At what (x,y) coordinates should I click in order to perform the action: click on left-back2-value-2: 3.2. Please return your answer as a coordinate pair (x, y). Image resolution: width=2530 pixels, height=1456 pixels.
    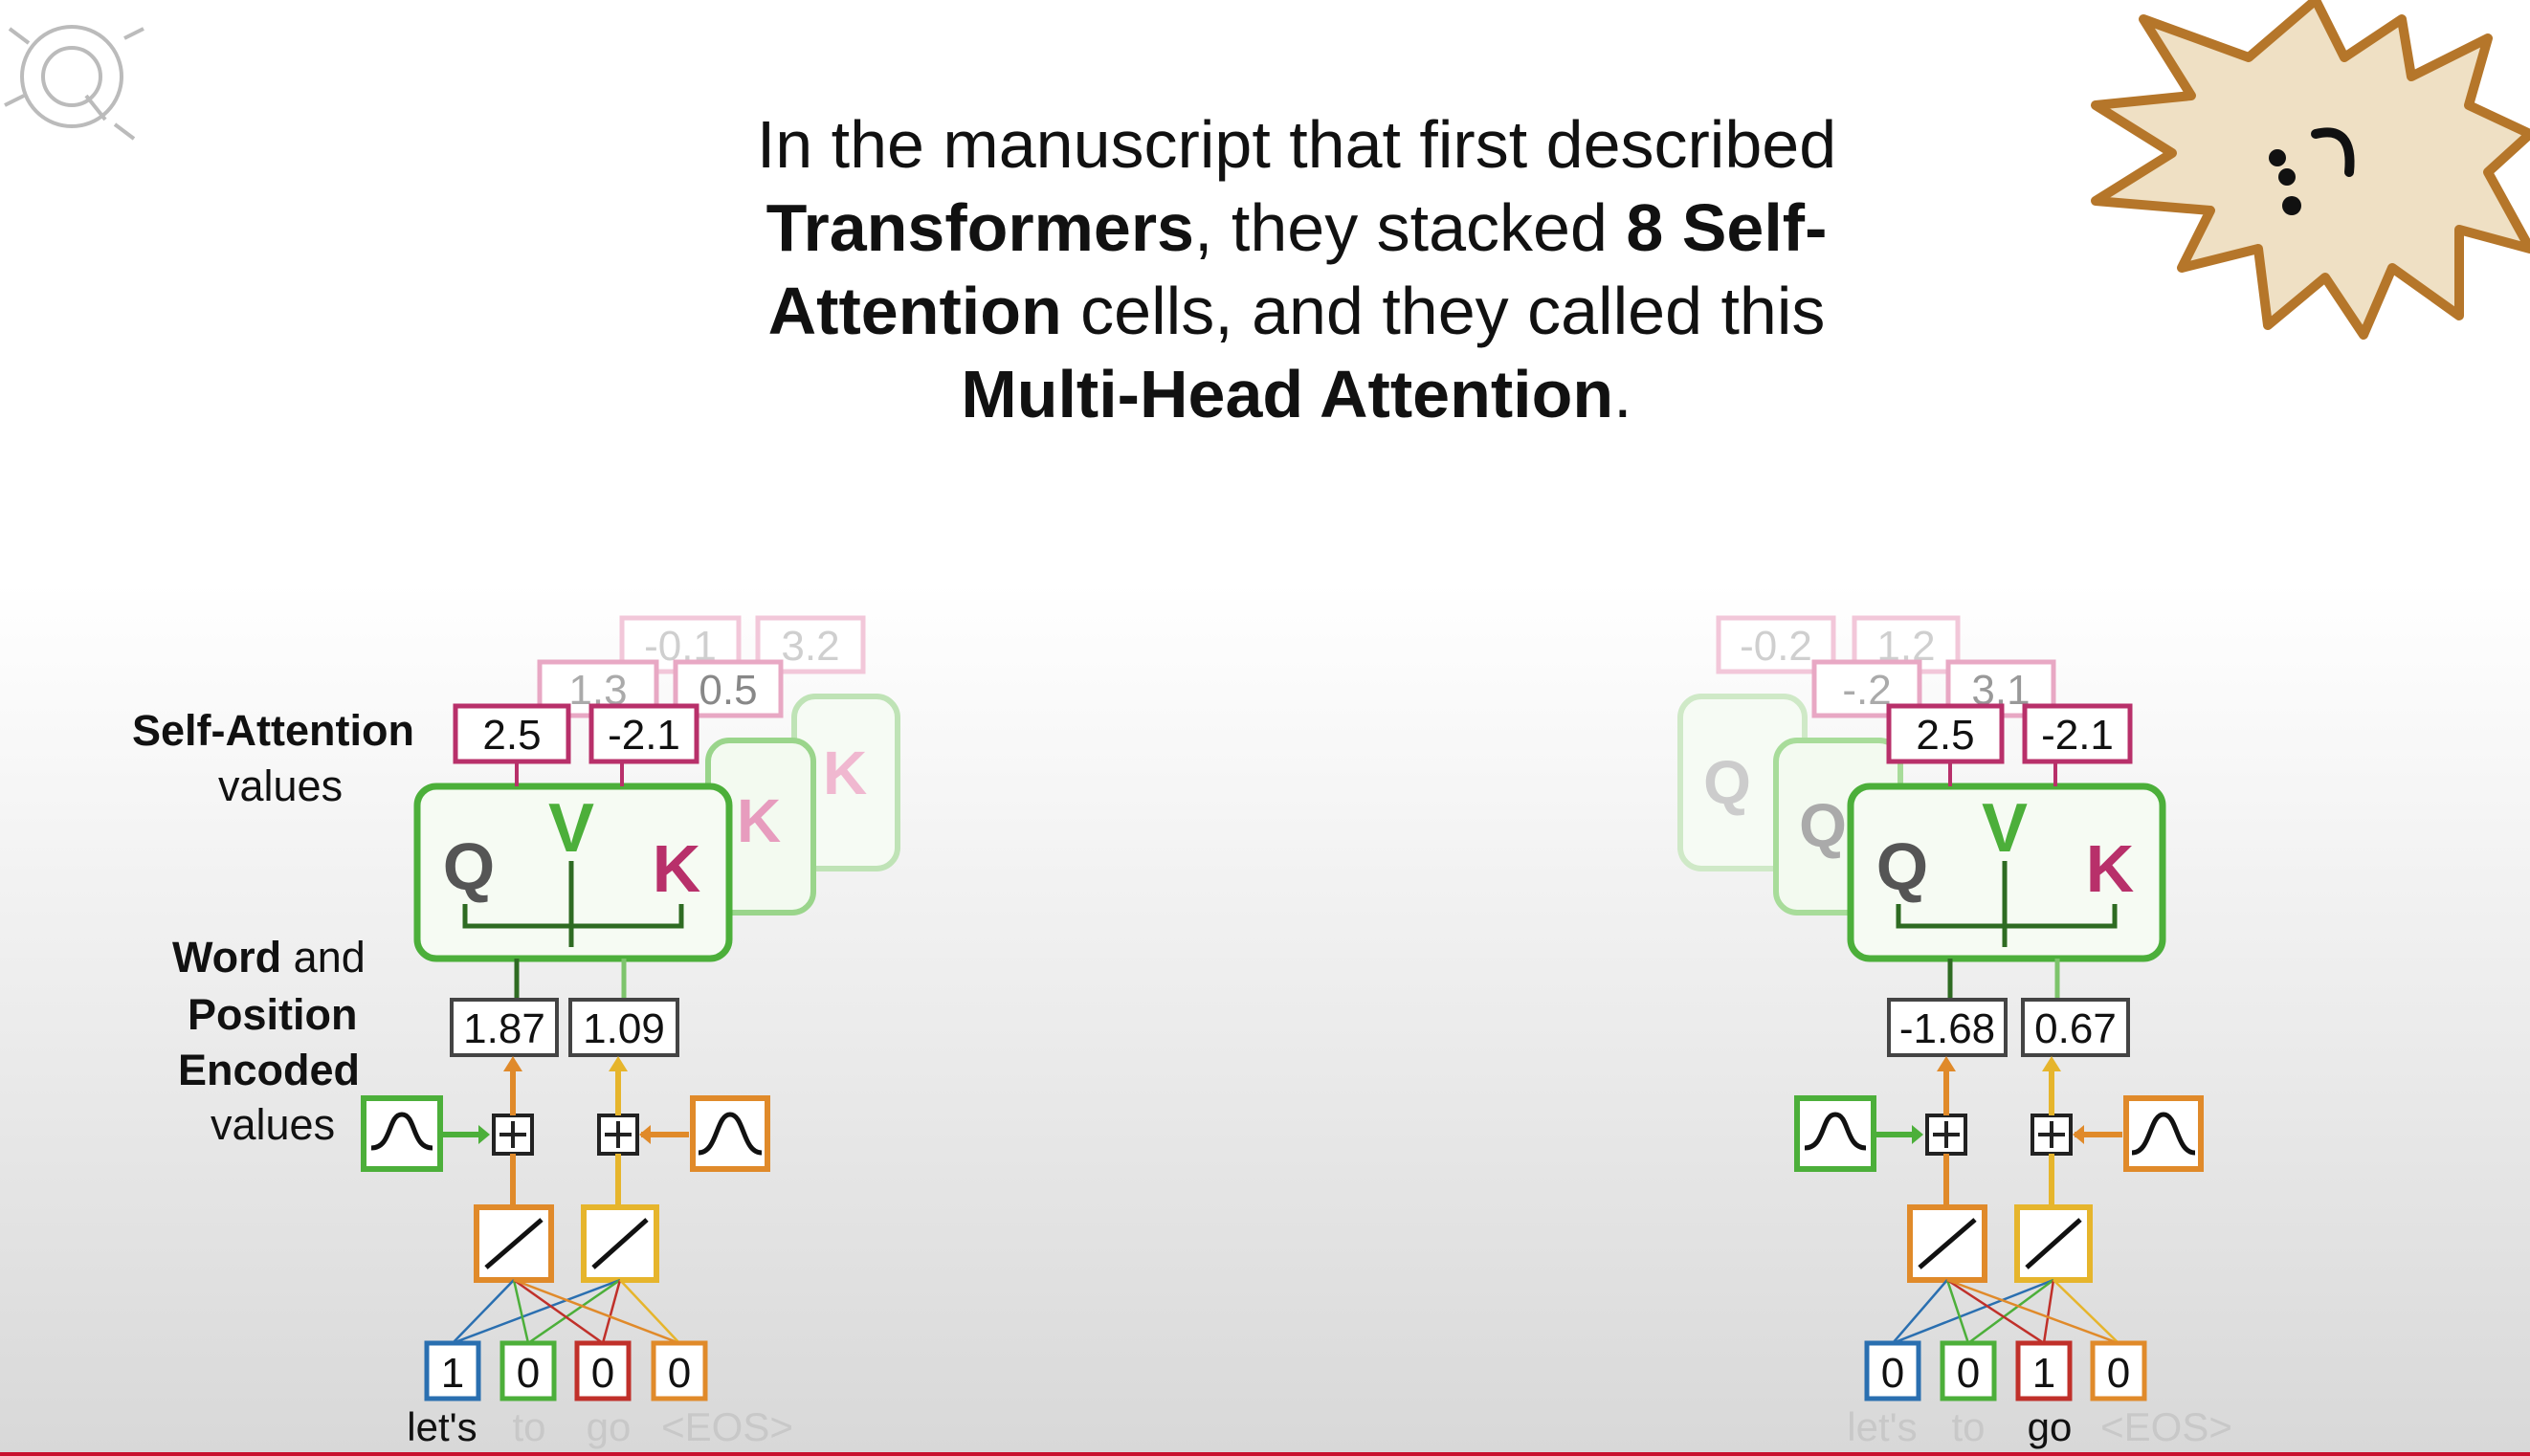
    Looking at the image, I should click on (810, 646).